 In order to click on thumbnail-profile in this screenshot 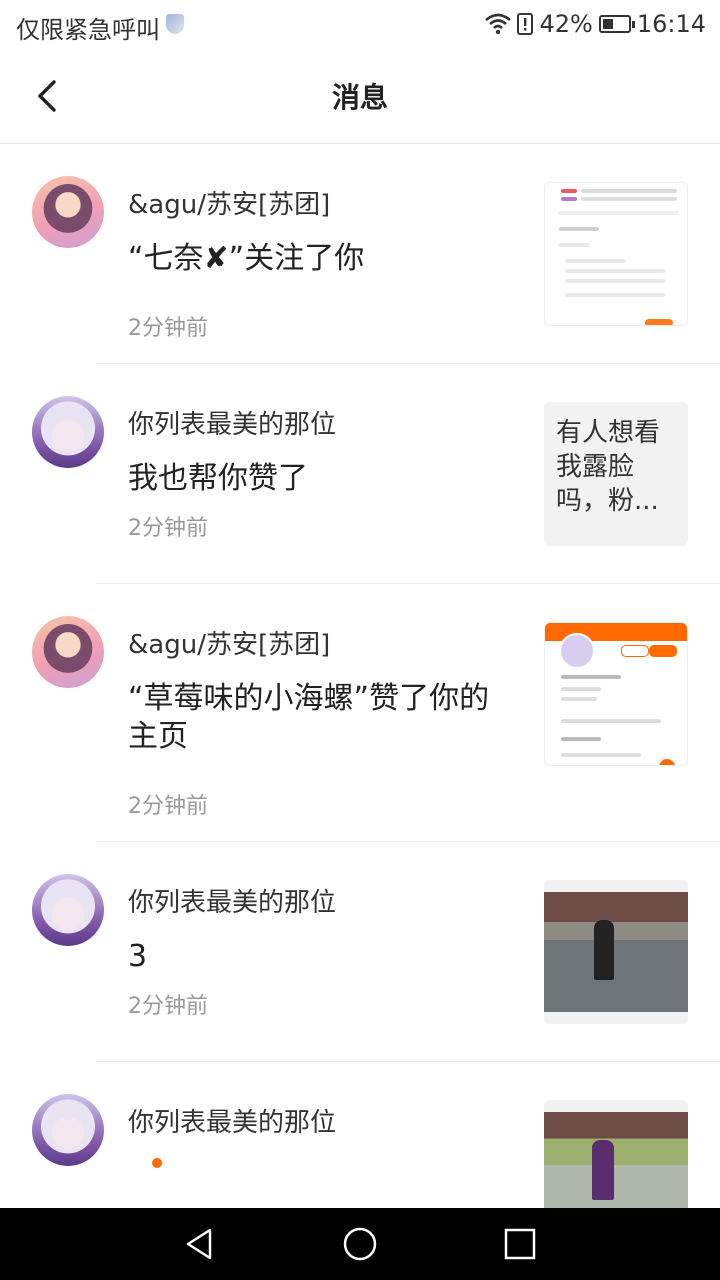, I will do `click(616, 694)`.